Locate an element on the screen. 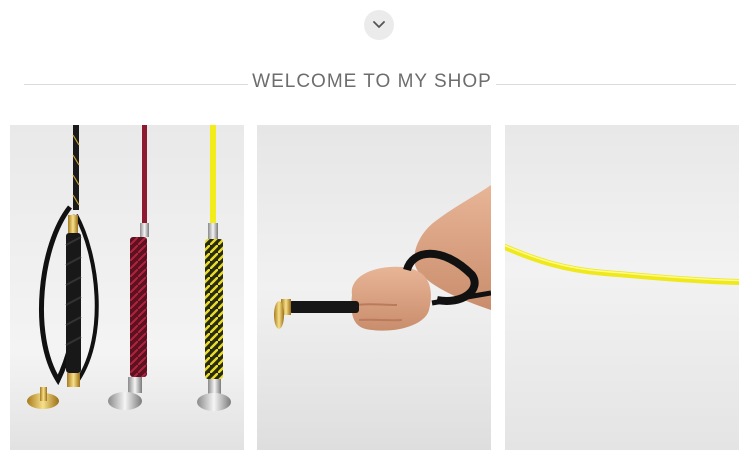  heading-divider-left is located at coordinates (136, 84).